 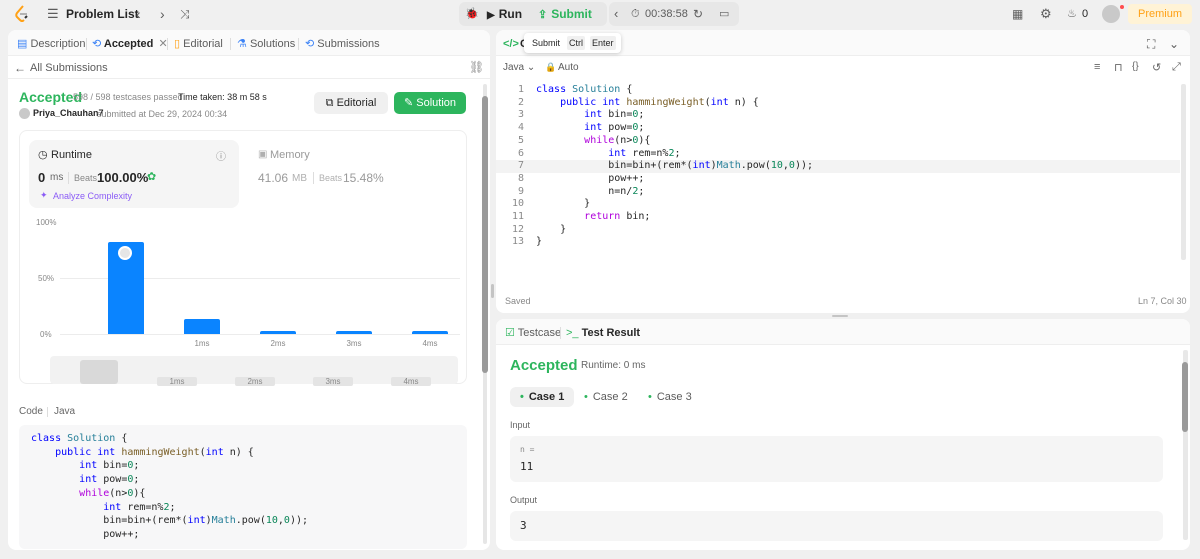 I want to click on editor-scrollbar, so click(x=1183, y=172).